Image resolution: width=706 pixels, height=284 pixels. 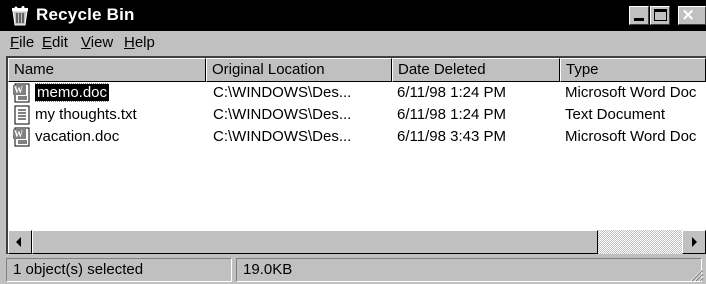 What do you see at coordinates (55, 42) in the screenshot?
I see `menu-edit: Edit` at bounding box center [55, 42].